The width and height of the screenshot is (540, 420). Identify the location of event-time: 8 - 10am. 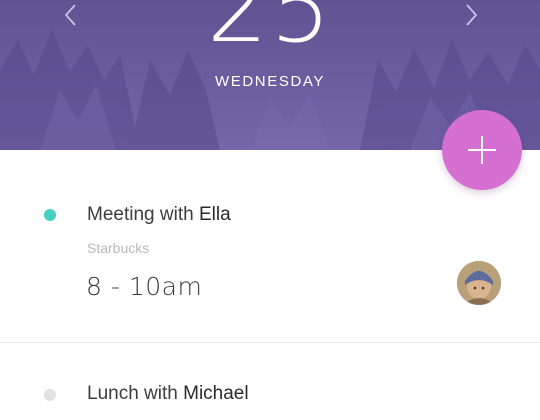
(144, 286).